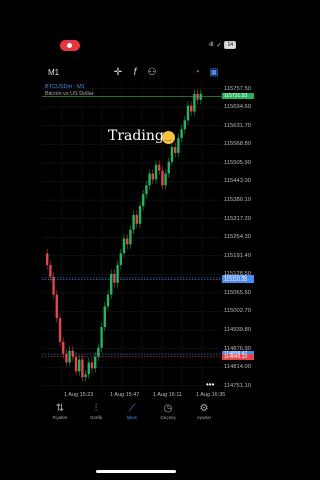  Describe the element at coordinates (60, 408) in the screenshot. I see `price-icon: ⇅` at that location.